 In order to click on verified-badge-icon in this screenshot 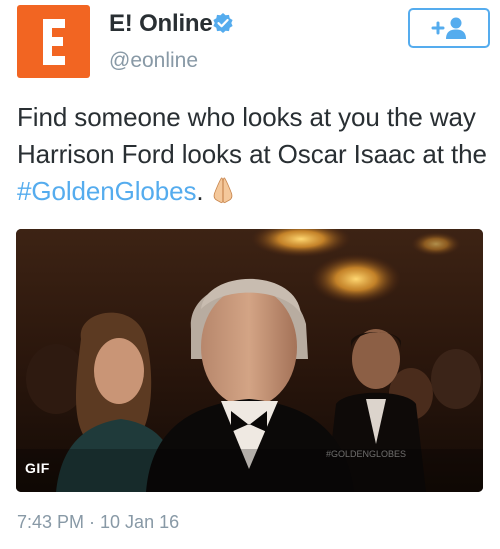, I will do `click(223, 23)`.